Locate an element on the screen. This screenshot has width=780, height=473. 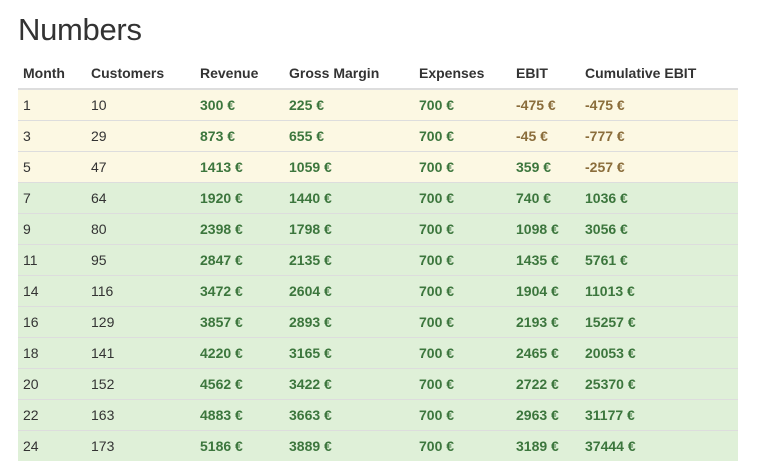
cell-cumulative-ebit: 20053 € is located at coordinates (659, 353).